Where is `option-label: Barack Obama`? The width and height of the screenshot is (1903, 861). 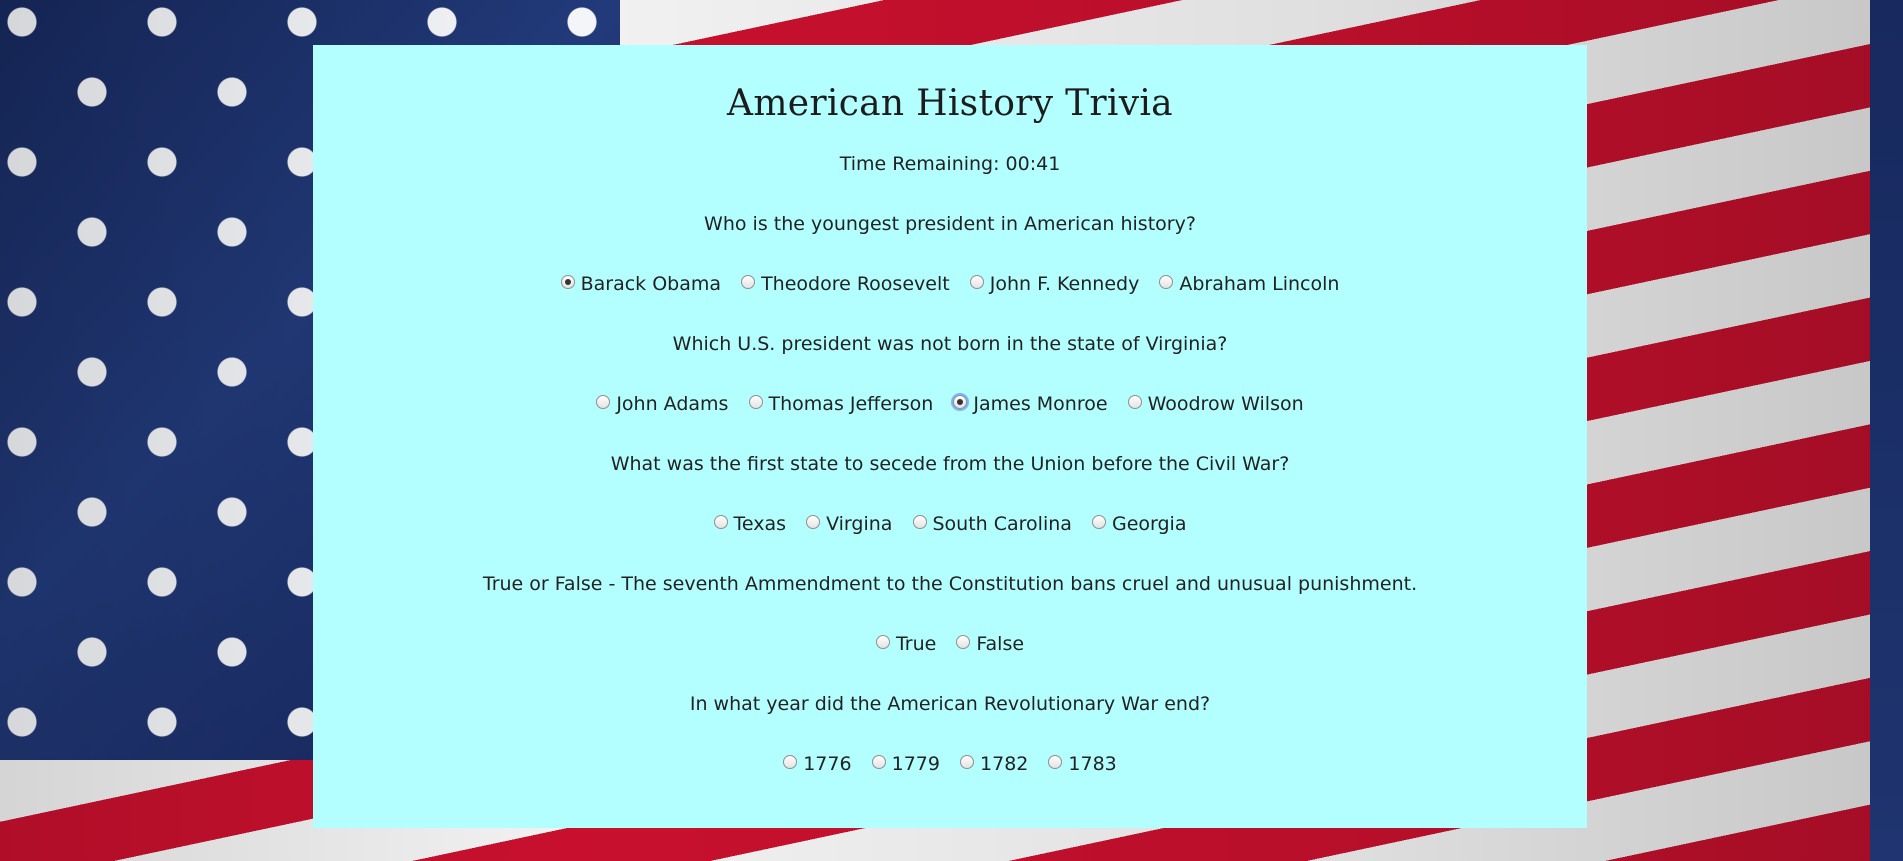 option-label: Barack Obama is located at coordinates (651, 284).